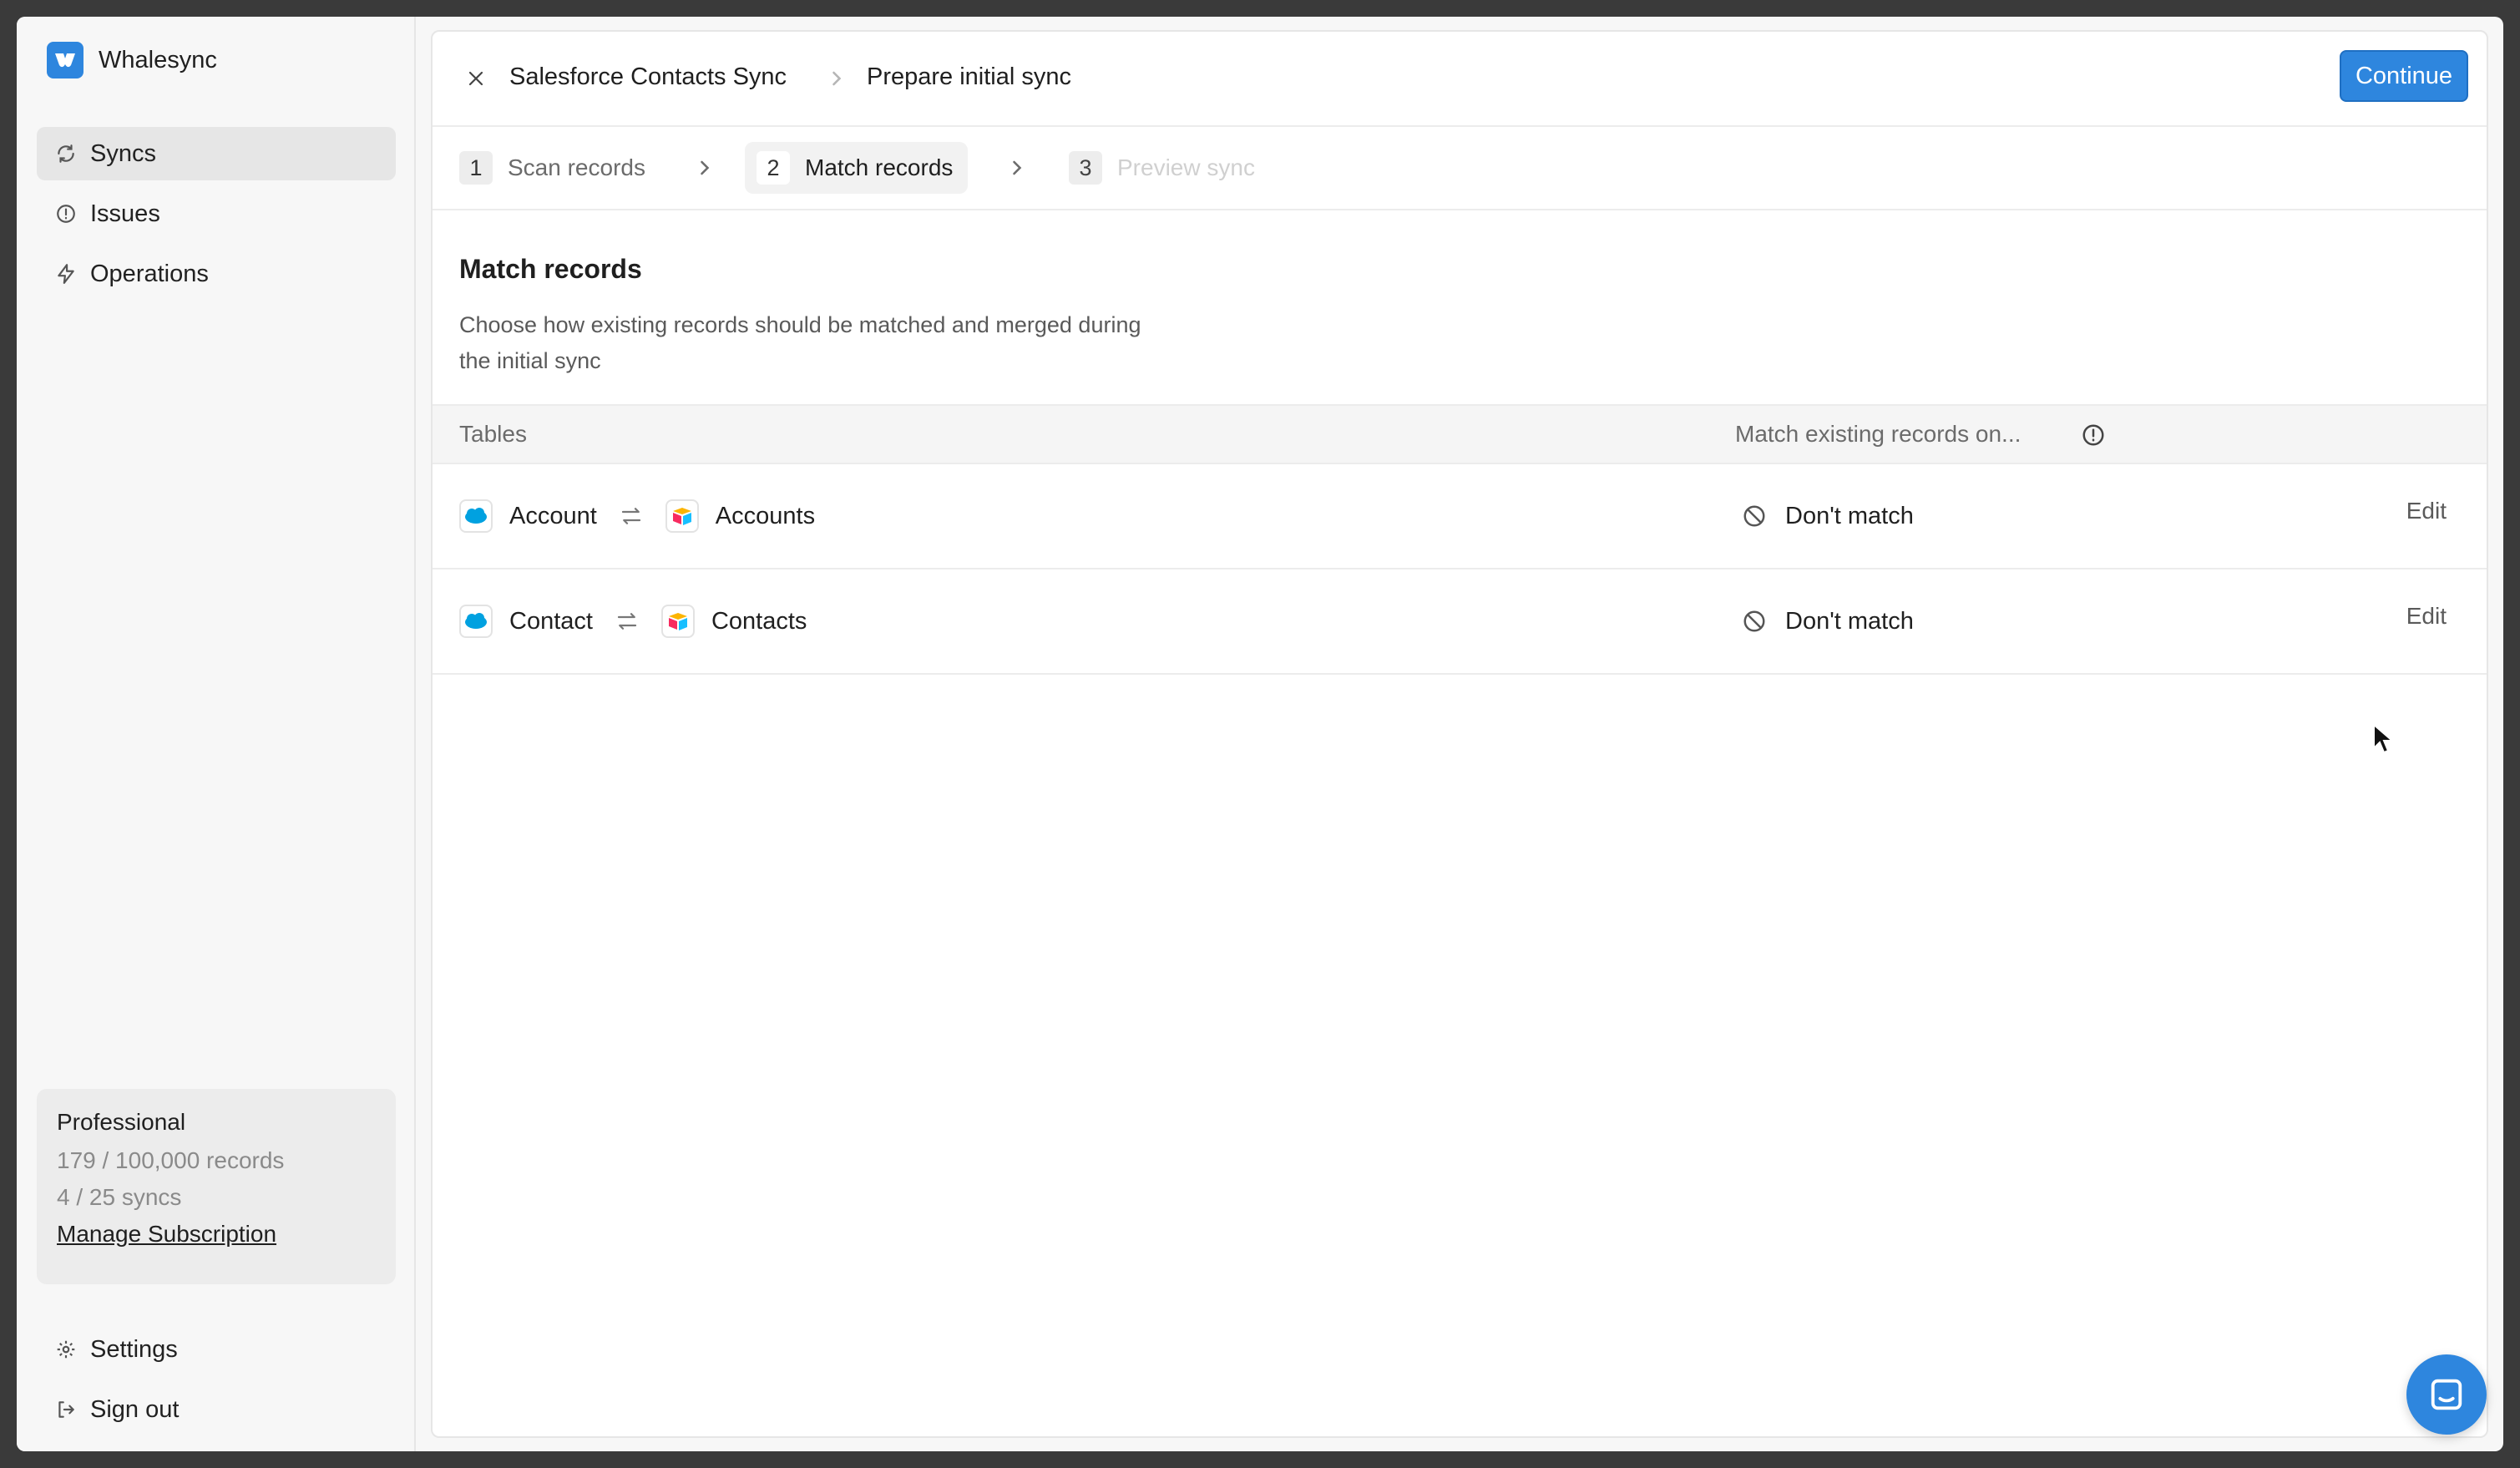 The height and width of the screenshot is (1468, 2520). What do you see at coordinates (648, 77) in the screenshot?
I see `breadcrumb-sync-name: Salesforce Contacts Sync` at bounding box center [648, 77].